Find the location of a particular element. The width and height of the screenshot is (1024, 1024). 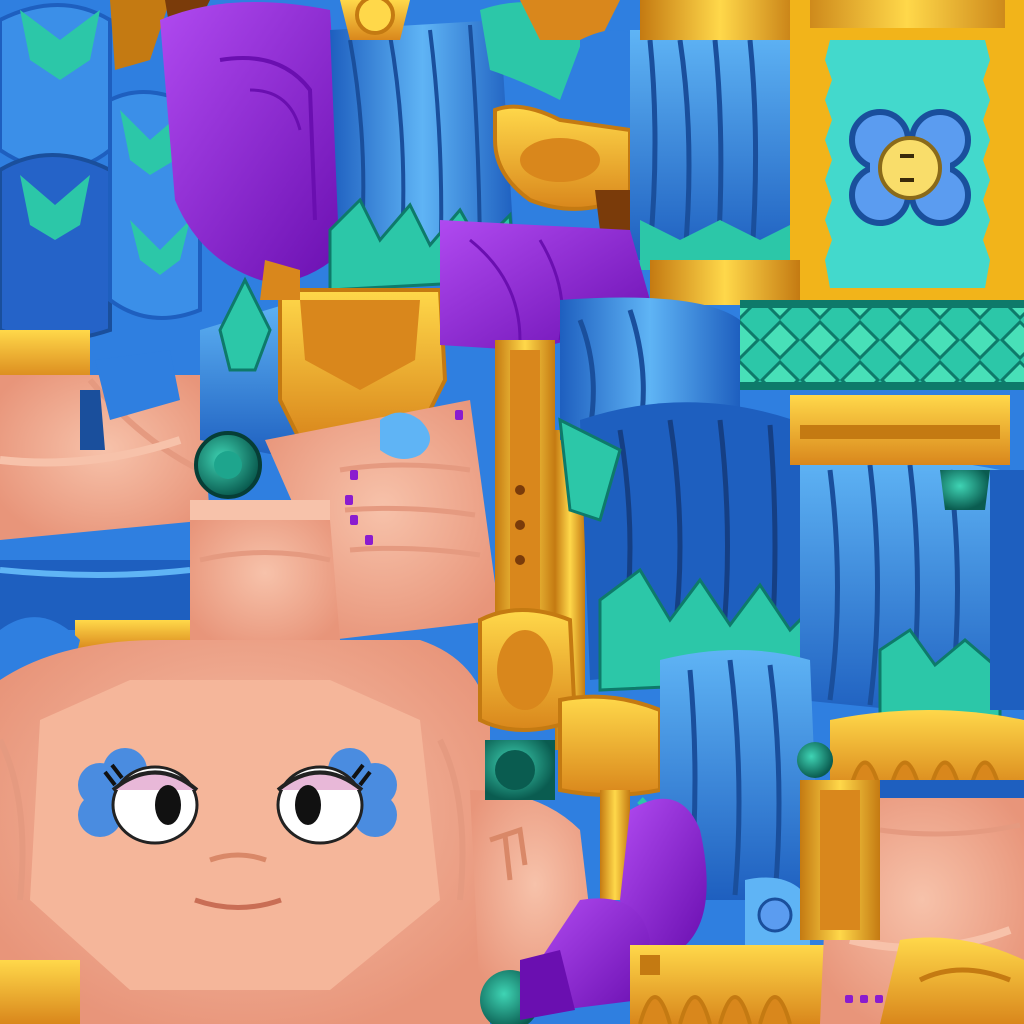

skin-foot is located at coordinates (912, 902).